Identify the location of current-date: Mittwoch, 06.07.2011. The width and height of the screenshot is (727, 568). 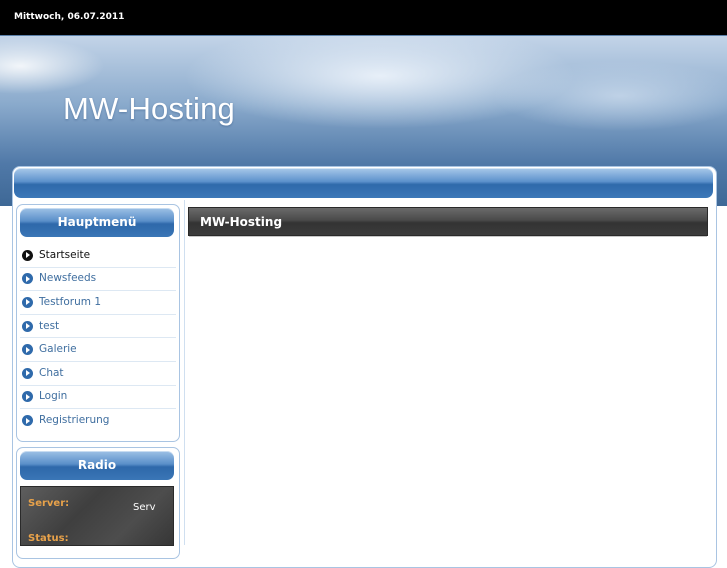
(69, 17).